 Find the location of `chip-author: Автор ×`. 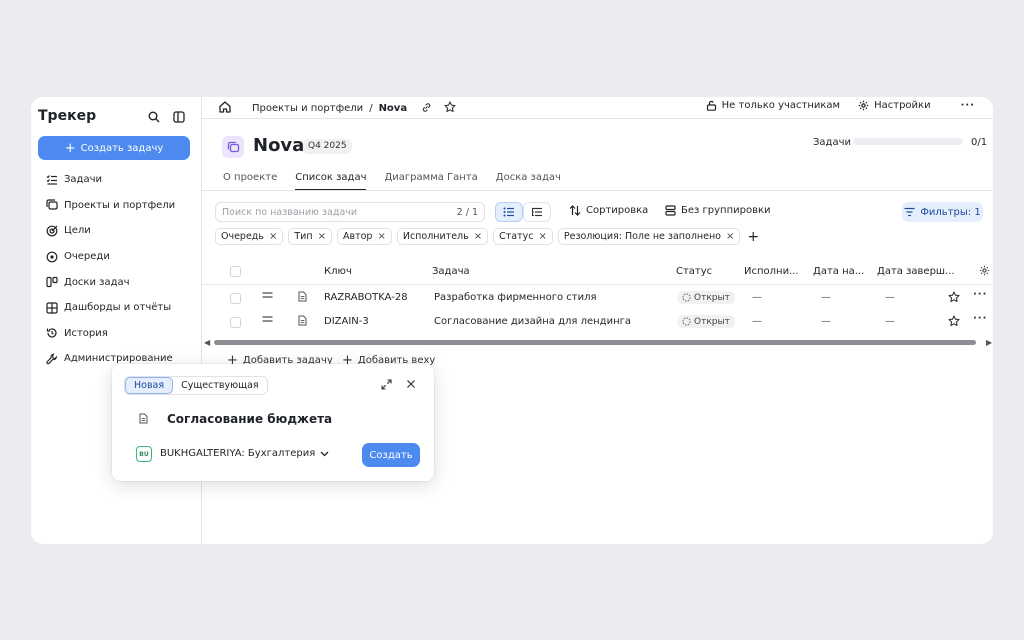

chip-author: Автор × is located at coordinates (364, 236).